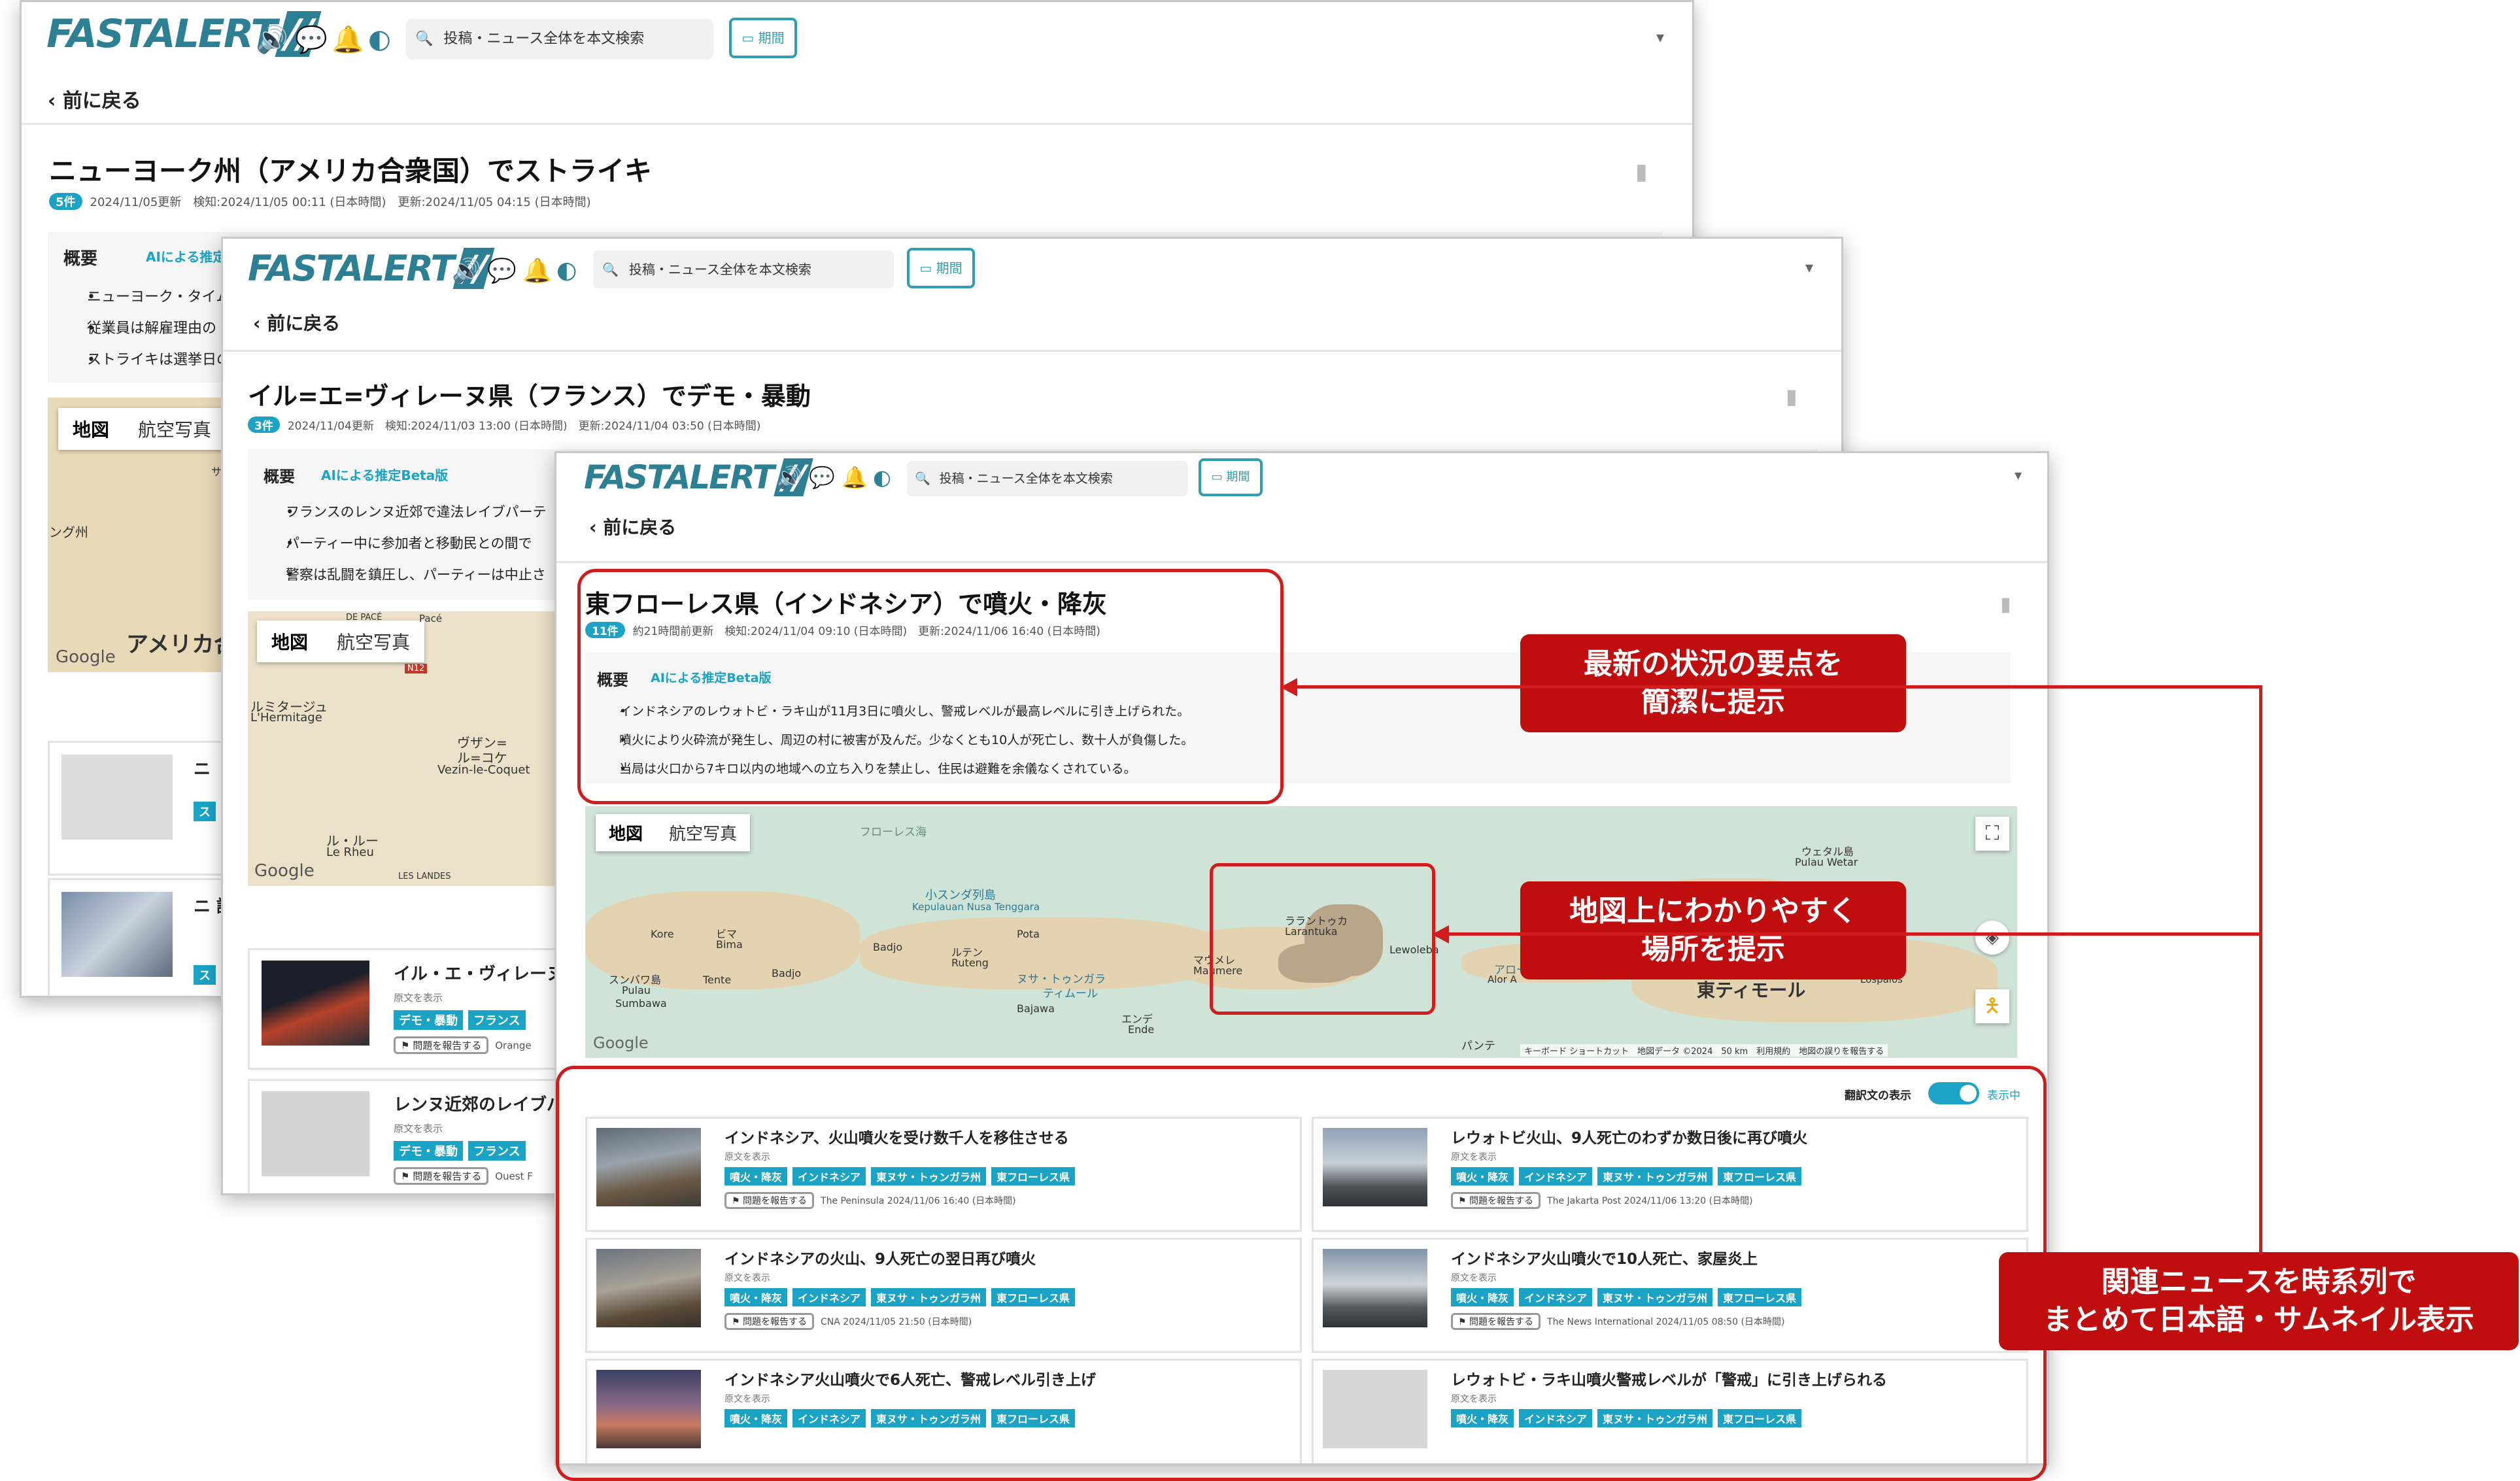  I want to click on compass-icon: ◈, so click(1992, 938).